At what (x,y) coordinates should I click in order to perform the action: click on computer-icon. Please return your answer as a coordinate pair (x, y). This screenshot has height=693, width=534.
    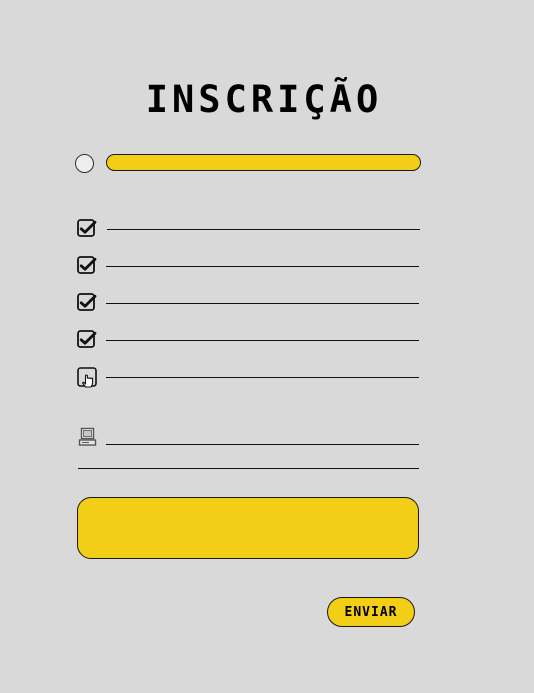
    Looking at the image, I should click on (87, 436).